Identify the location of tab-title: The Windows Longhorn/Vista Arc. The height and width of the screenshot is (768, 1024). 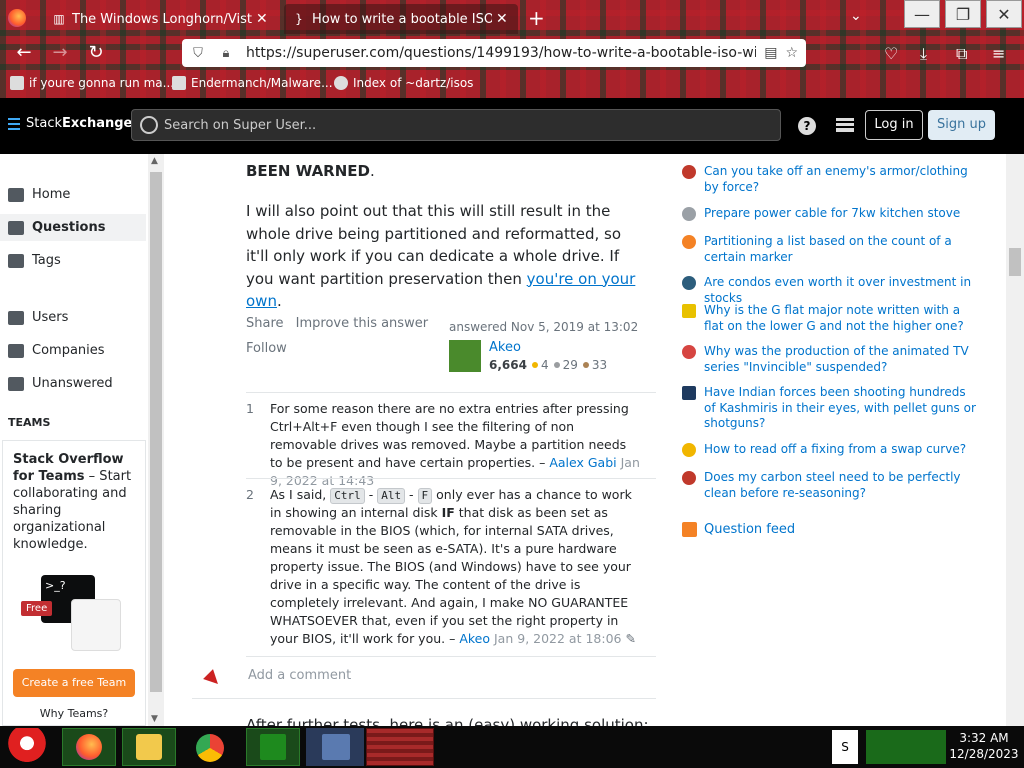
(162, 19).